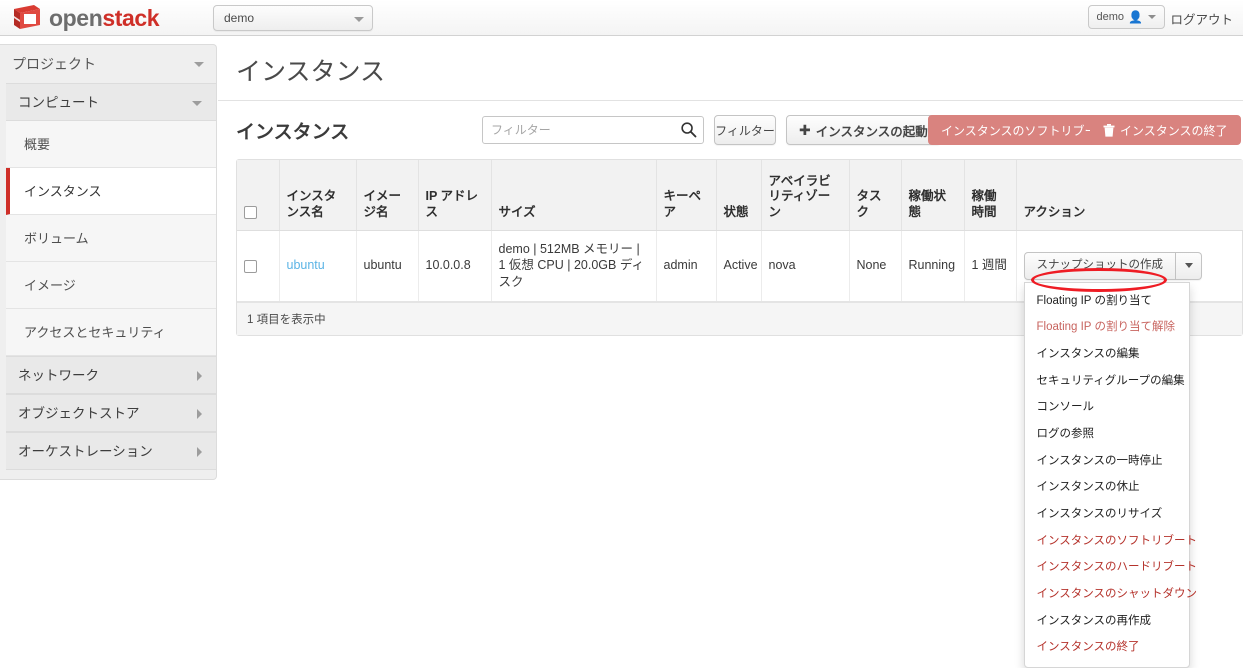 The image size is (1243, 668). What do you see at coordinates (58, 375) in the screenshot?
I see `sidebar-group-label: ネットワーク` at bounding box center [58, 375].